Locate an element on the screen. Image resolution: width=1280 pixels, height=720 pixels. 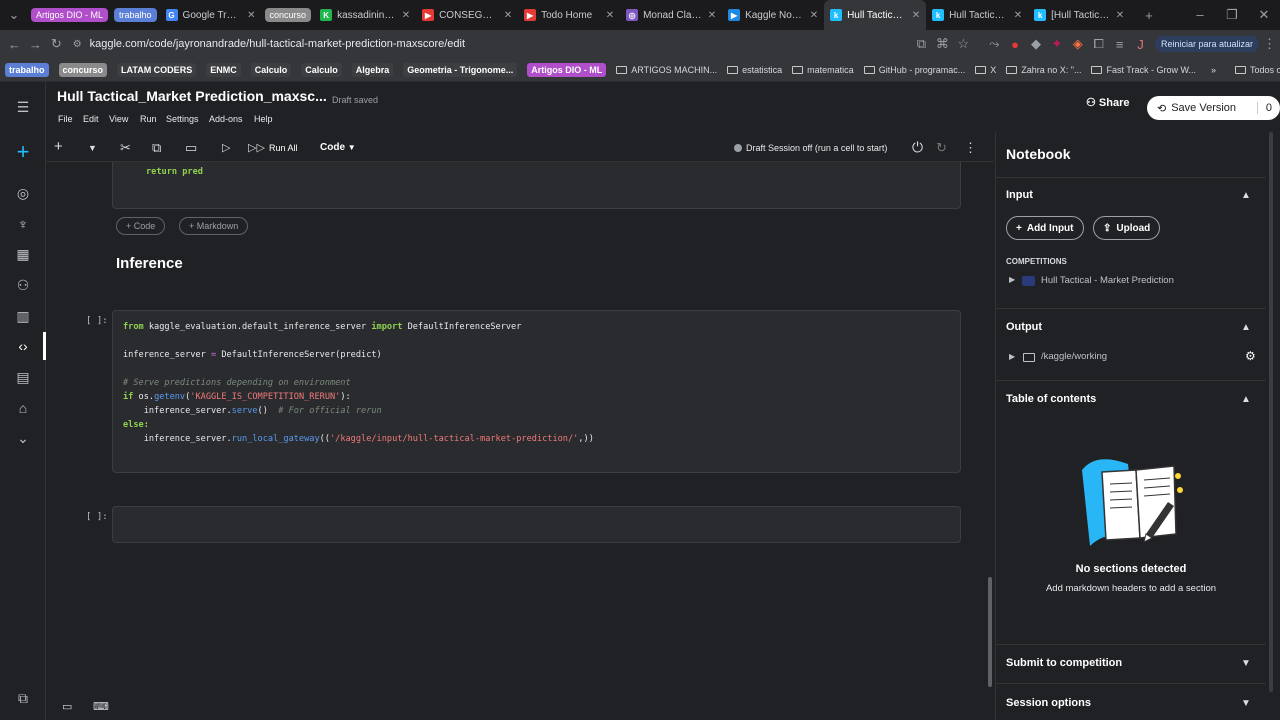
code-cell-empty is located at coordinates (536, 524).